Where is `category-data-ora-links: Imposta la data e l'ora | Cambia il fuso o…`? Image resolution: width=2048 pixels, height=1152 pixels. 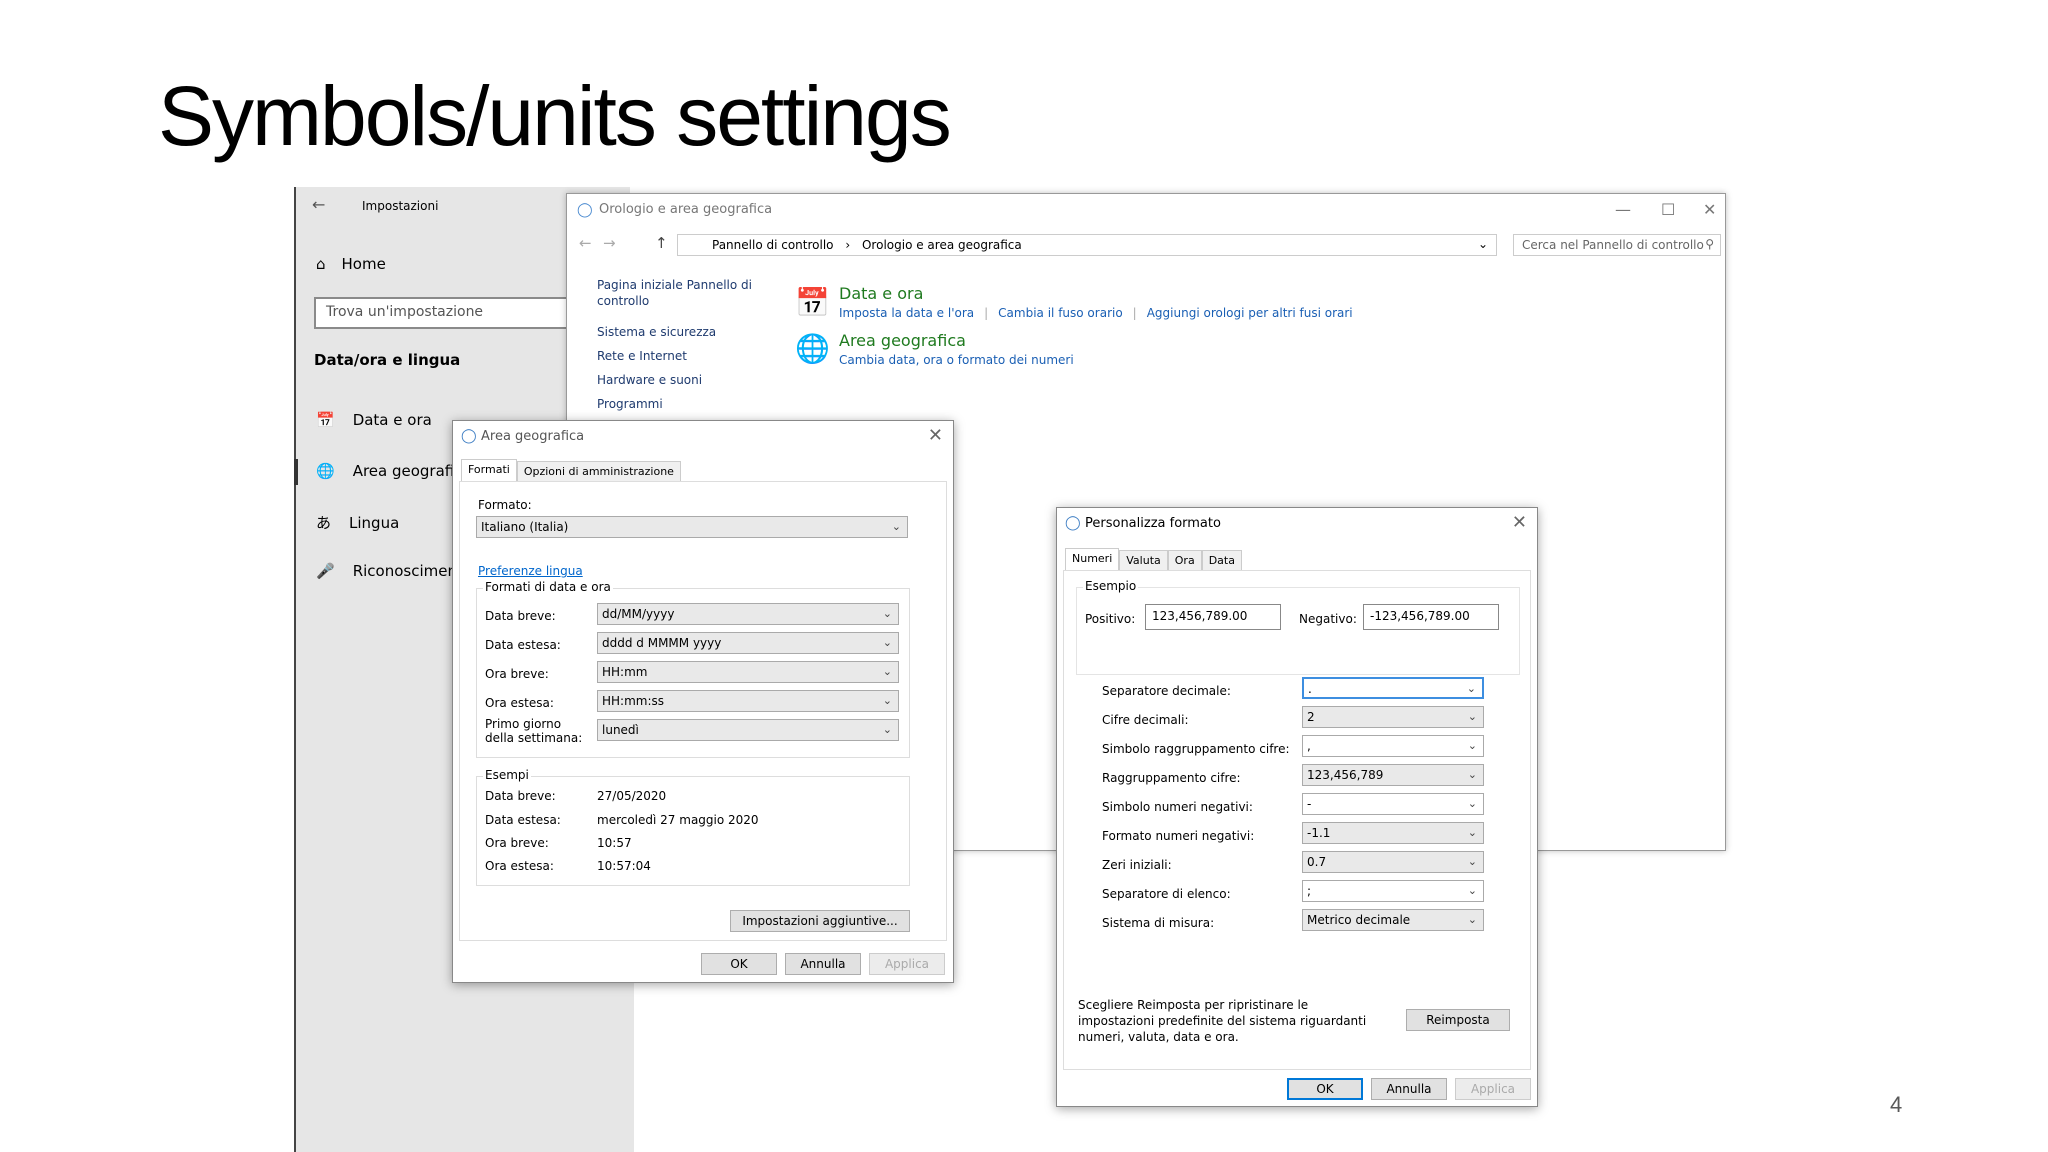
category-data-ora-links: Imposta la data e l'ora | Cambia il fuso o… is located at coordinates (1096, 313).